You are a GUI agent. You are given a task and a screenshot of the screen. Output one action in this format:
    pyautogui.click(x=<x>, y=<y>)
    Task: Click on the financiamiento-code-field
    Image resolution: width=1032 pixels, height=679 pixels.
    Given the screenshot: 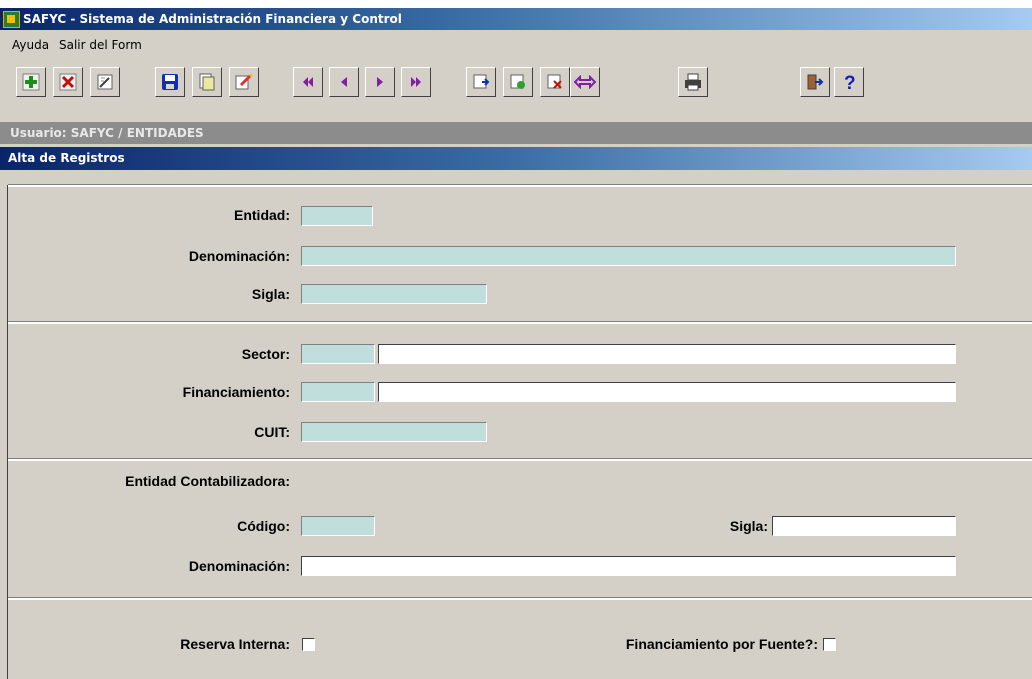 What is the action you would take?
    pyautogui.click(x=338, y=392)
    